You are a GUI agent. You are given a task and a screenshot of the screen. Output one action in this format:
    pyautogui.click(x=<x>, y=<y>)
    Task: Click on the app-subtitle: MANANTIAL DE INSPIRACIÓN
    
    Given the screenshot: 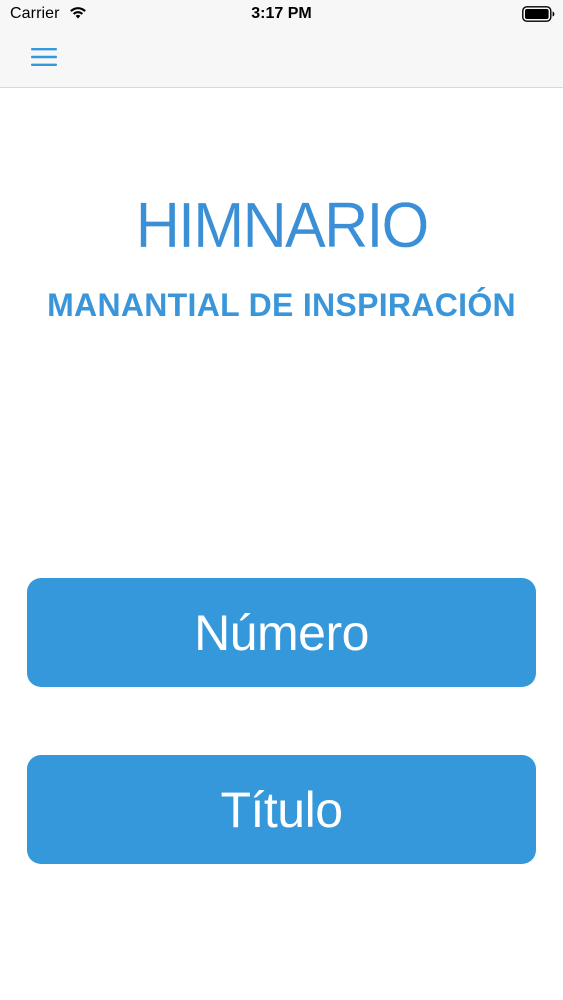 What is the action you would take?
    pyautogui.click(x=281, y=305)
    